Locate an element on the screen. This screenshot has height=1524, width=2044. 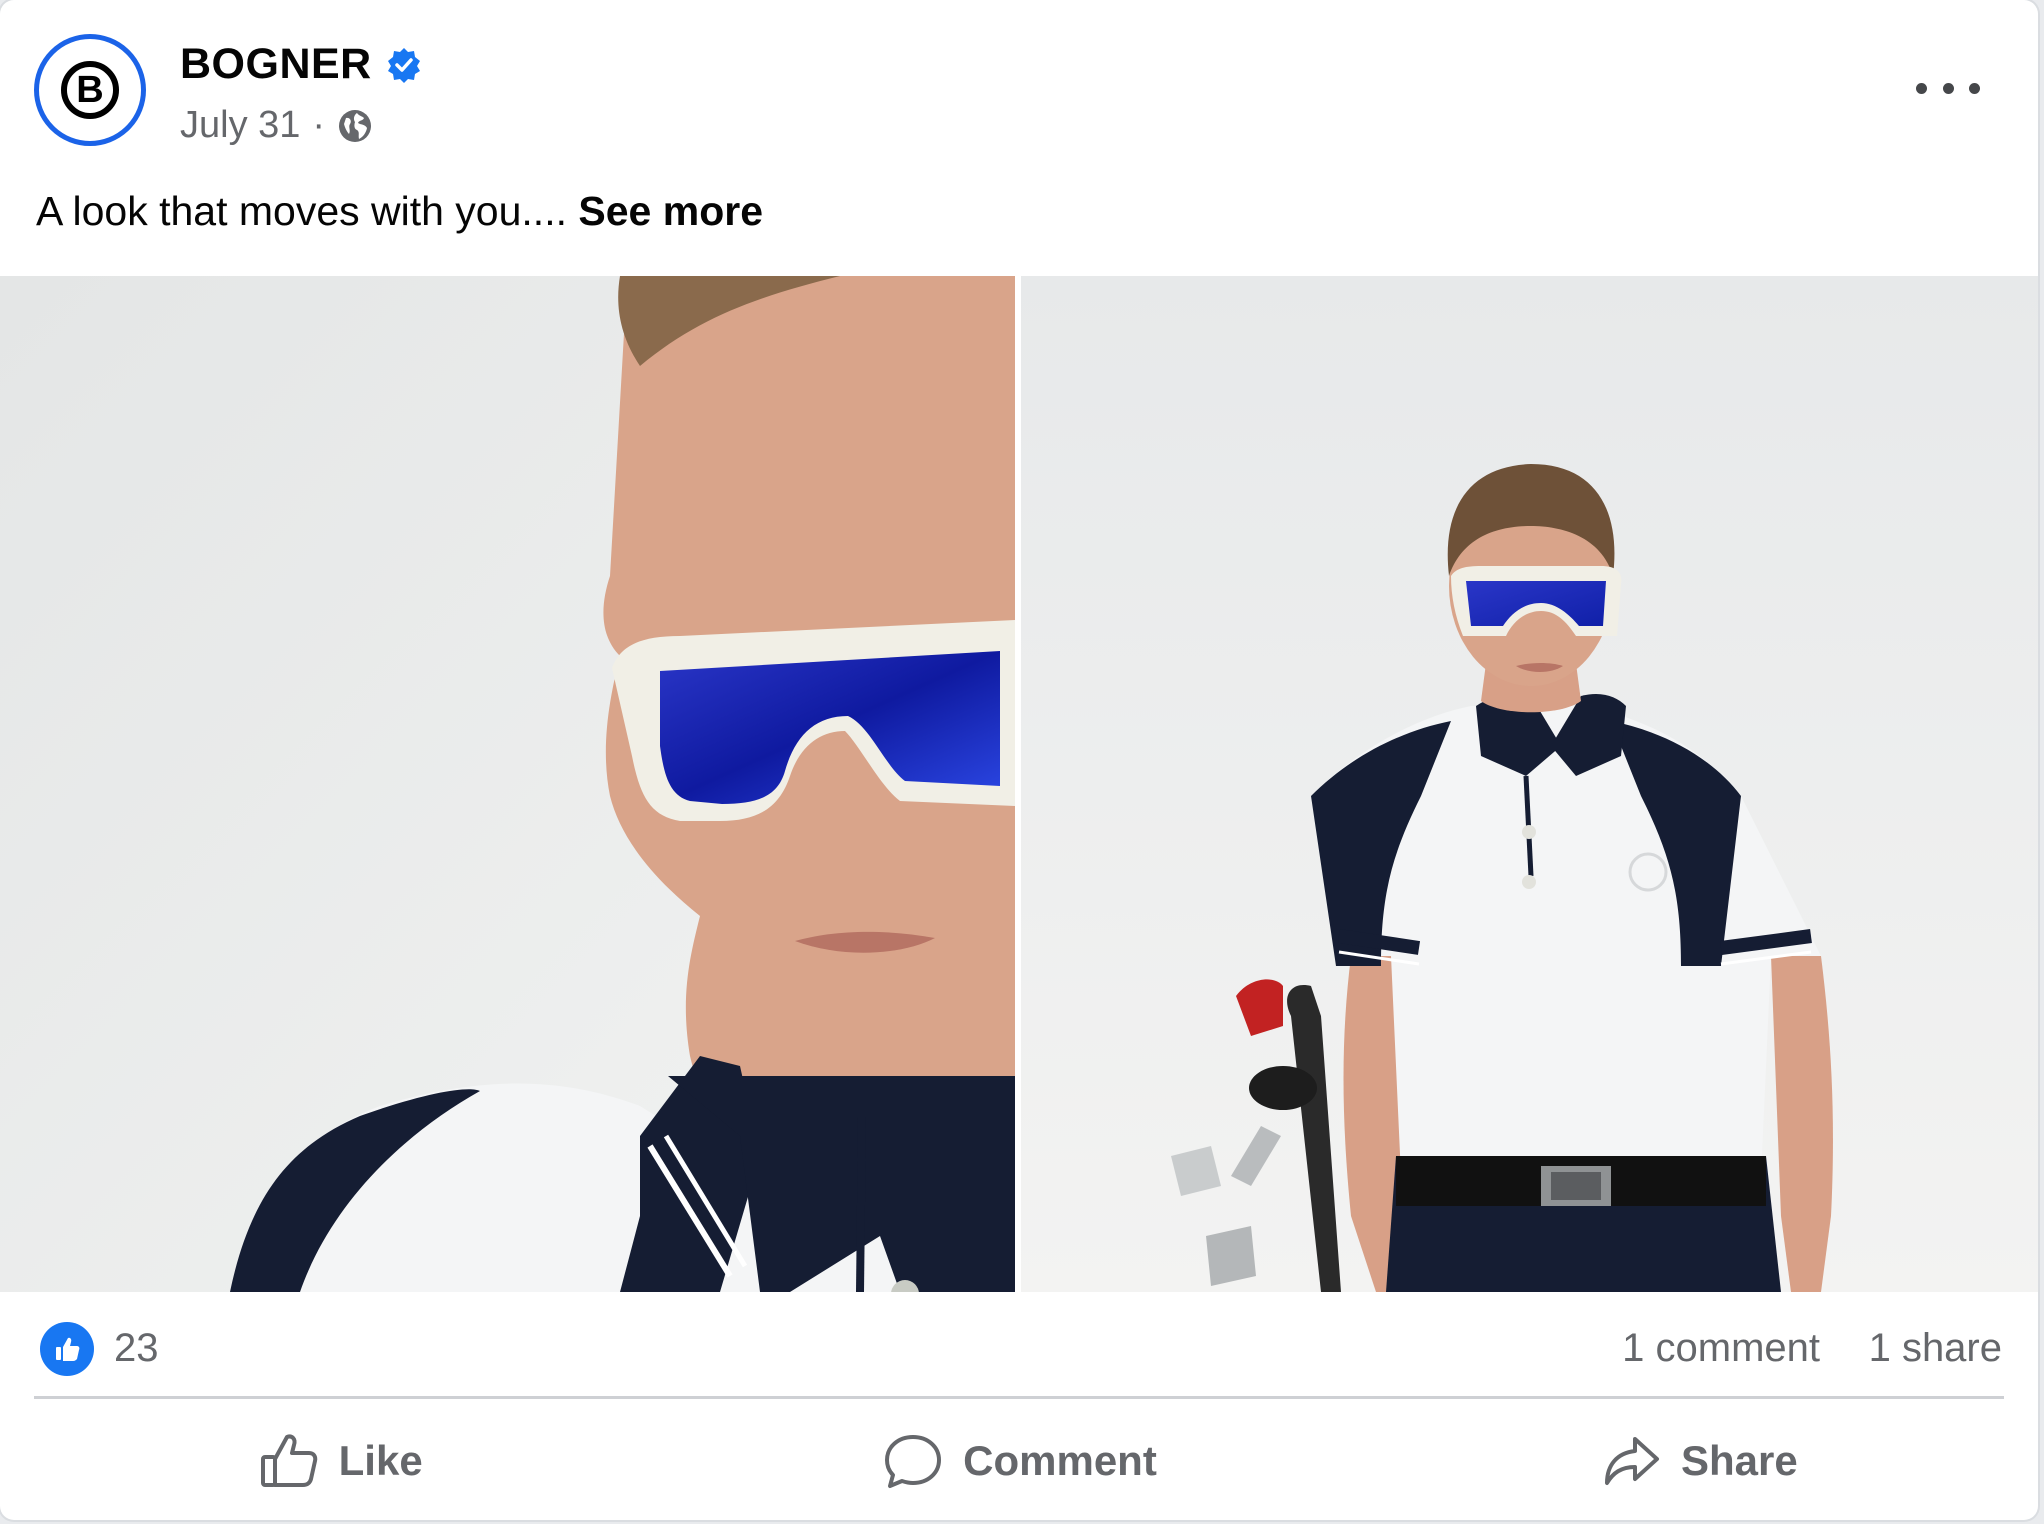
post-stats: 23 1 comment 1 share is located at coordinates (1019, 1344).